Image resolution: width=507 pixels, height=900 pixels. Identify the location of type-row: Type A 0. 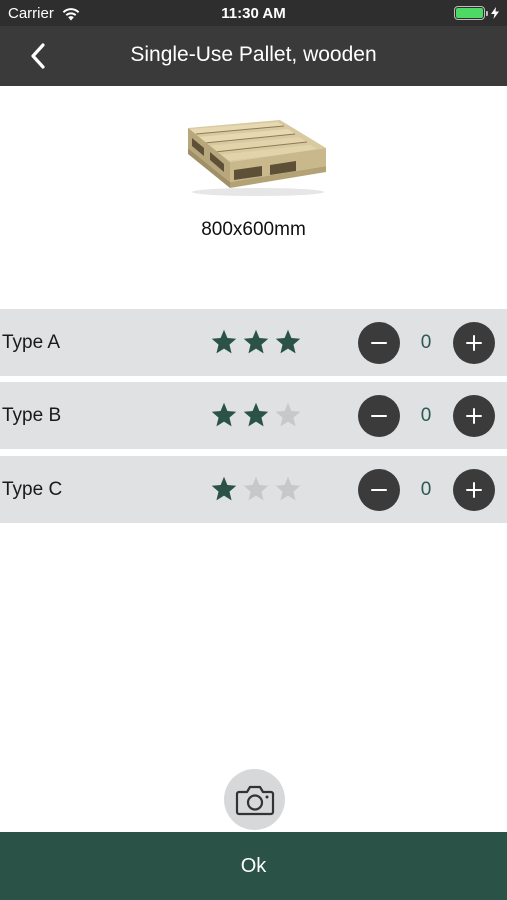
(253, 342).